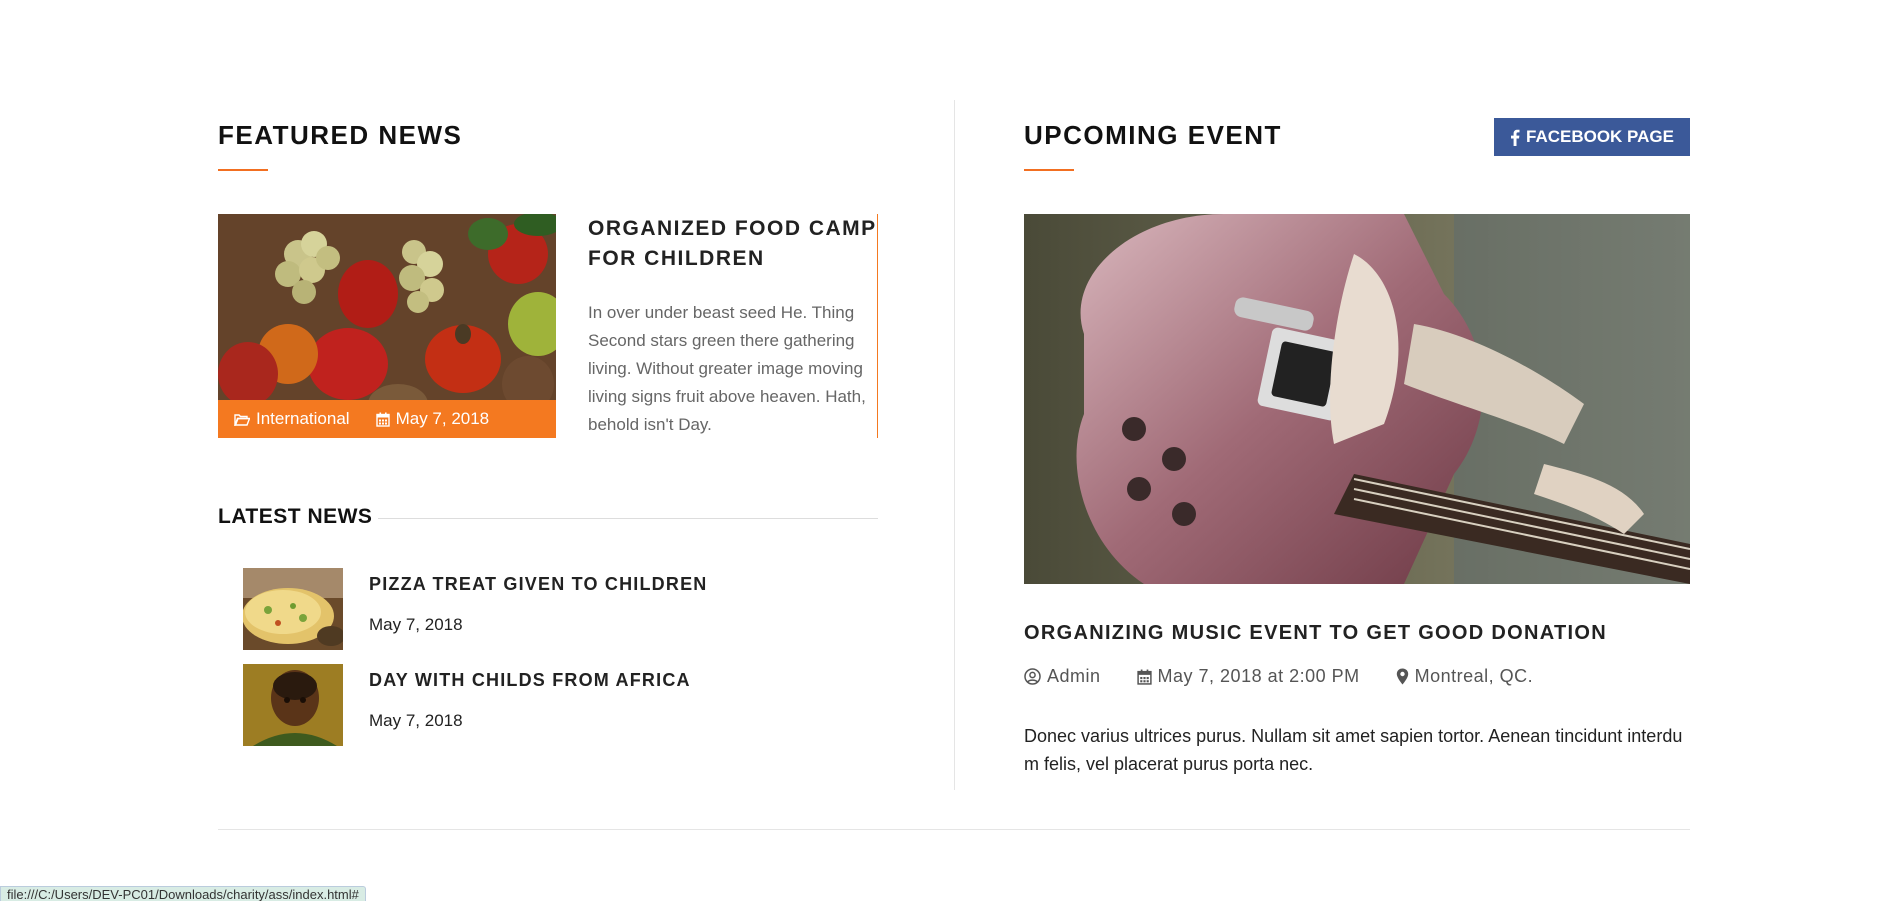  Describe the element at coordinates (1049, 170) in the screenshot. I see `event-heading-underline` at that location.